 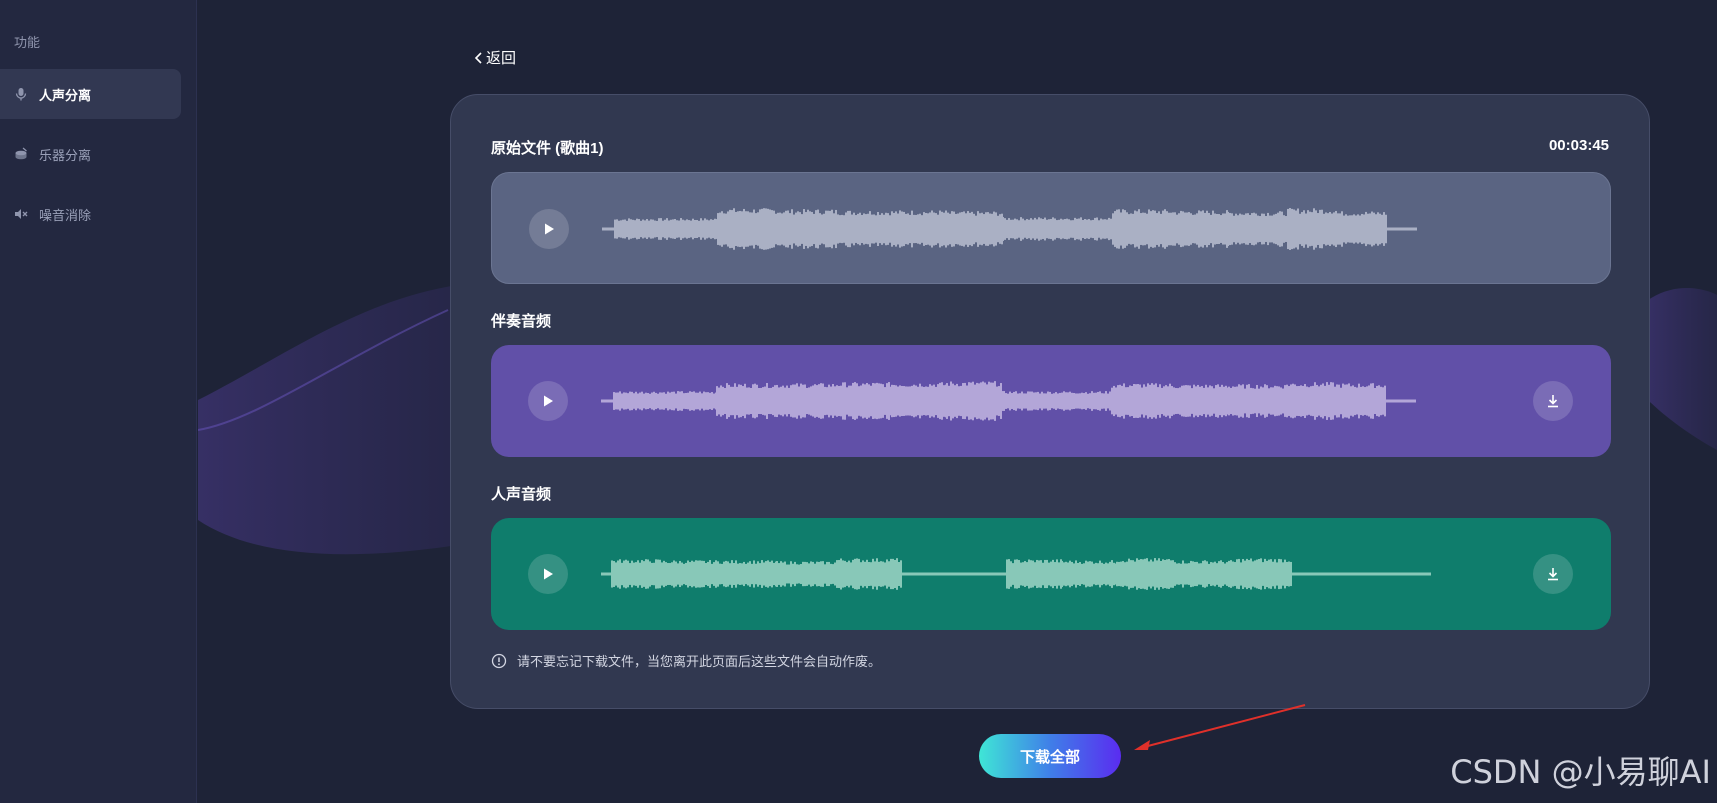 I want to click on vocals-waveform, so click(x=1051, y=574).